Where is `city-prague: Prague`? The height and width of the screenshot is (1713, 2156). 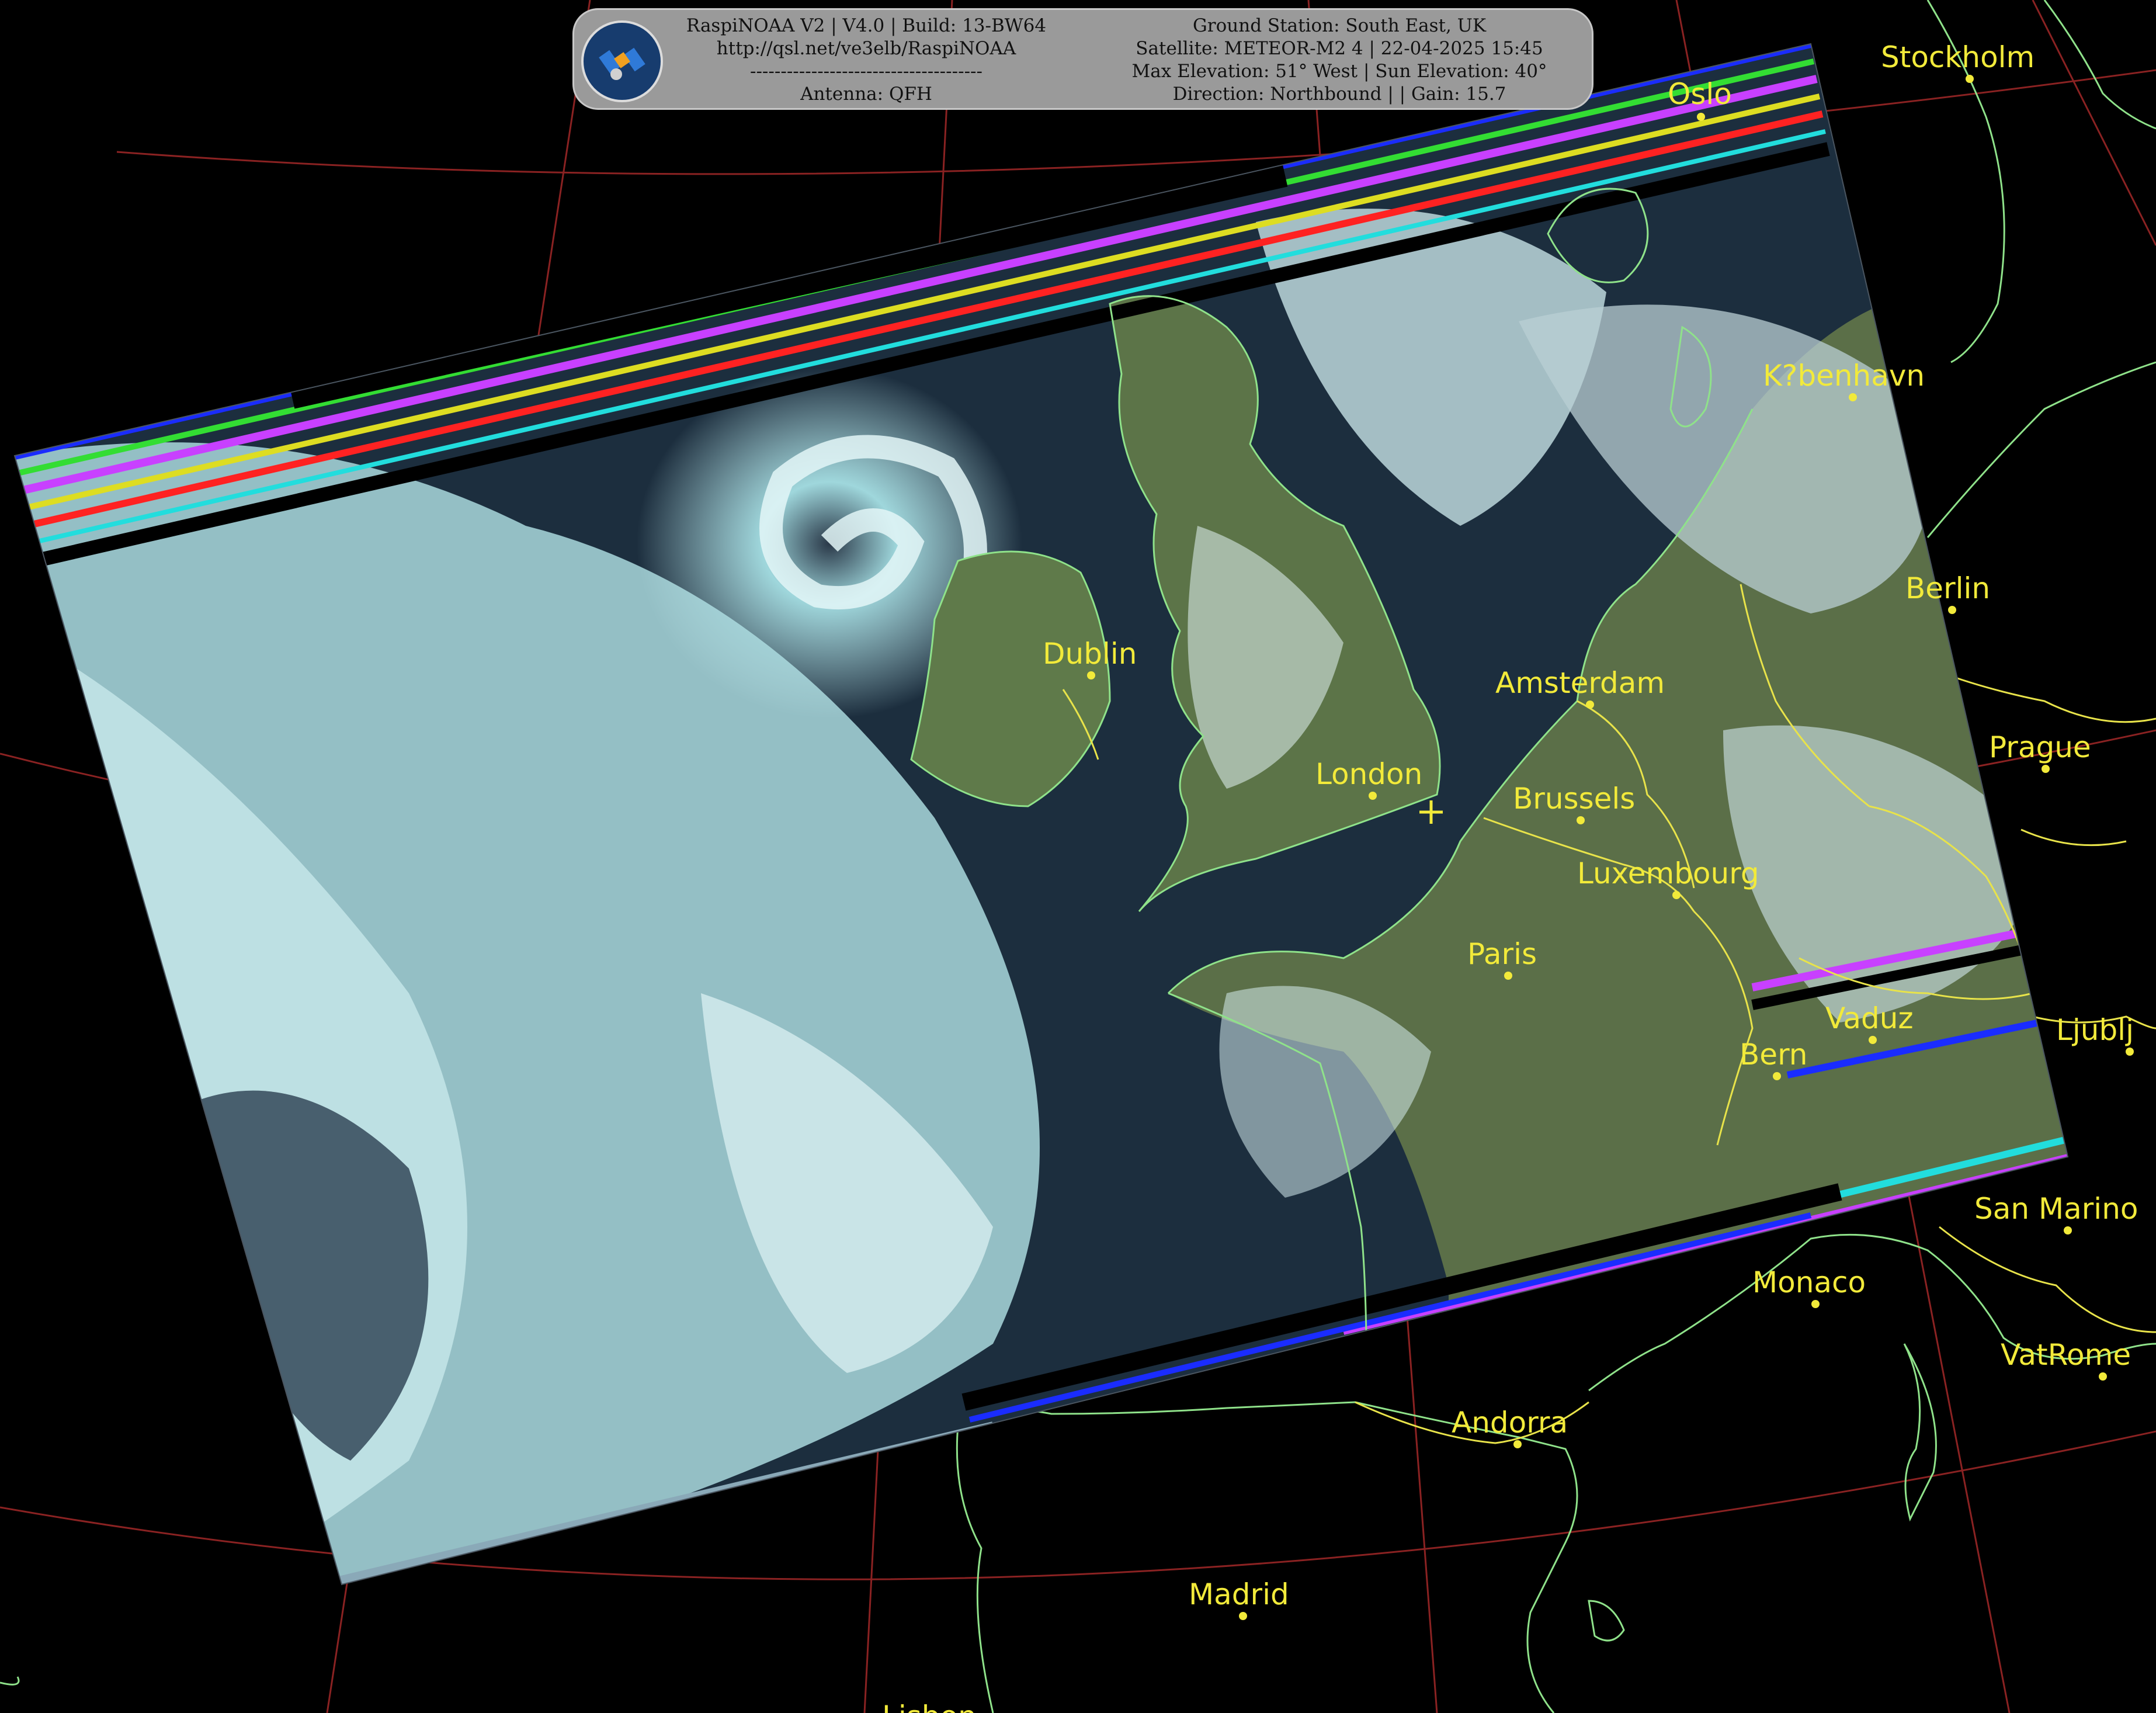 city-prague: Prague is located at coordinates (2040, 751).